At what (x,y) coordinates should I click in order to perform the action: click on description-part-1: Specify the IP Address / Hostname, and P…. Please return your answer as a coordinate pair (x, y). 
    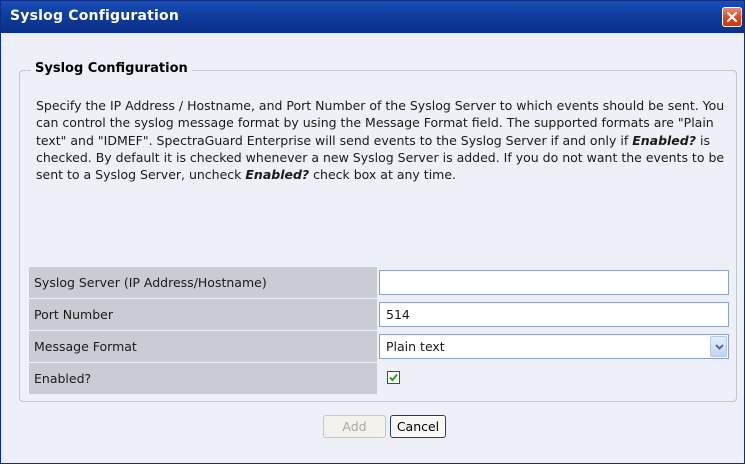
    Looking at the image, I should click on (380, 123).